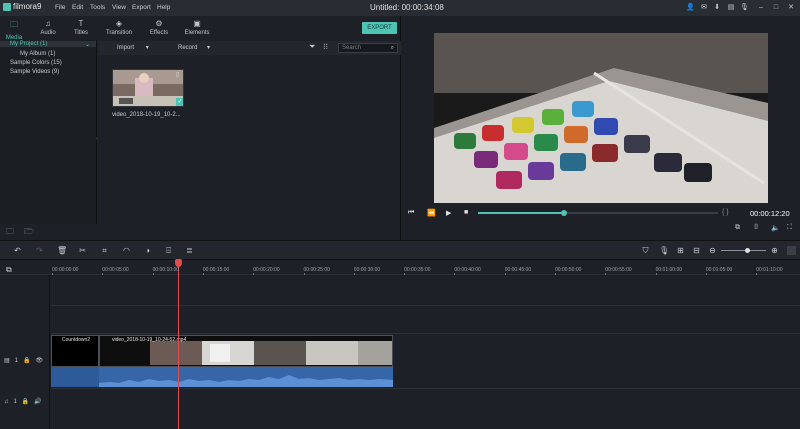  What do you see at coordinates (645, 250) in the screenshot?
I see `render-icon: ⛉` at bounding box center [645, 250].